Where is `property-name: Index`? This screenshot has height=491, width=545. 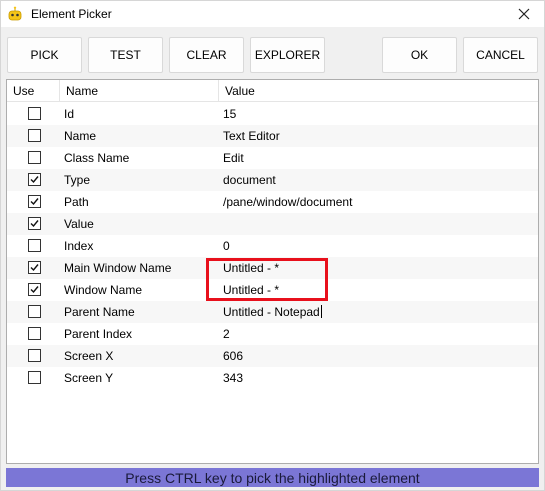
property-name: Index is located at coordinates (79, 246).